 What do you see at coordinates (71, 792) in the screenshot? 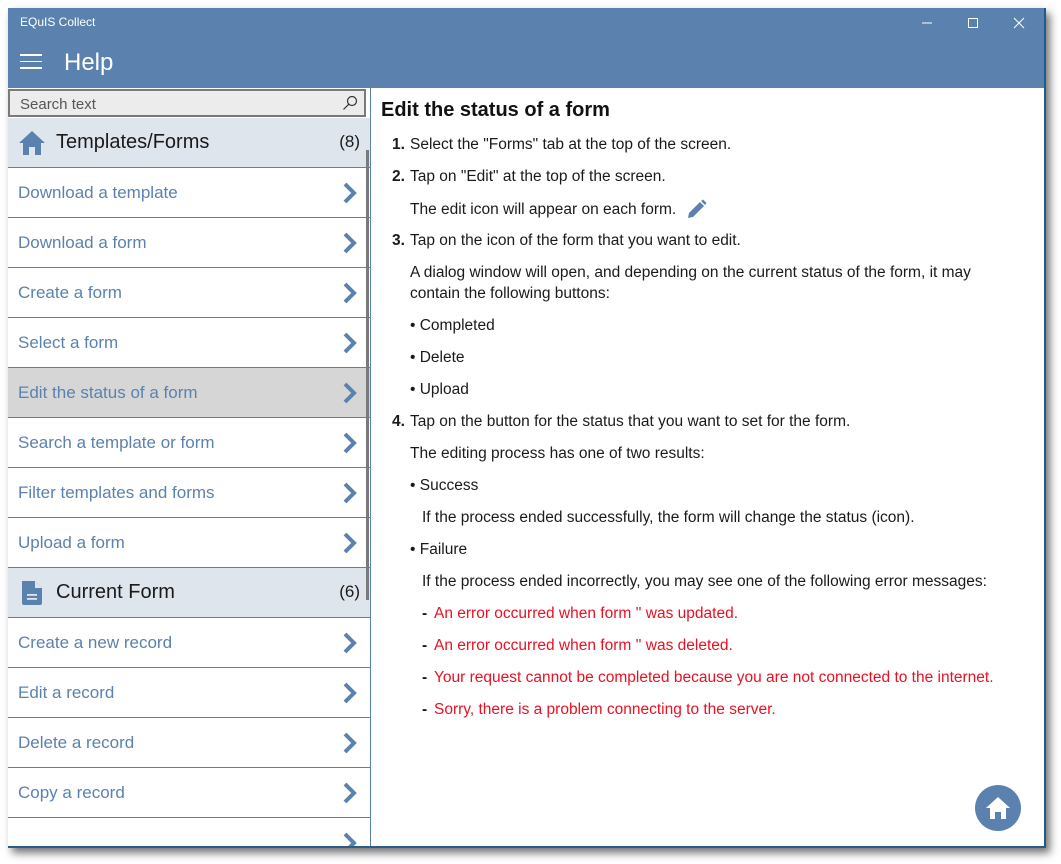
I see `nav-item-label: Copy a record` at bounding box center [71, 792].